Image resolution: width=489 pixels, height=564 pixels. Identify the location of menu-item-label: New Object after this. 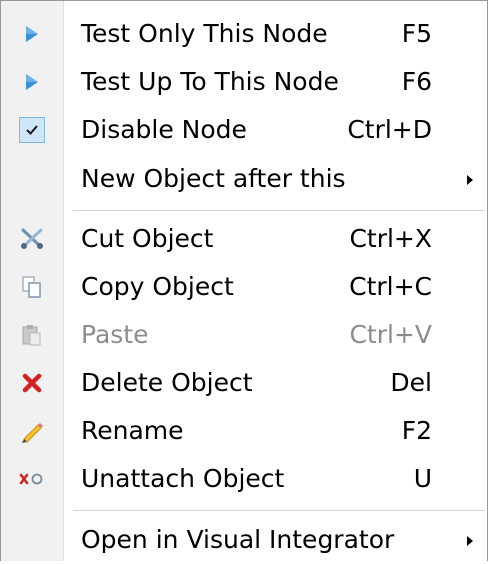
(213, 178).